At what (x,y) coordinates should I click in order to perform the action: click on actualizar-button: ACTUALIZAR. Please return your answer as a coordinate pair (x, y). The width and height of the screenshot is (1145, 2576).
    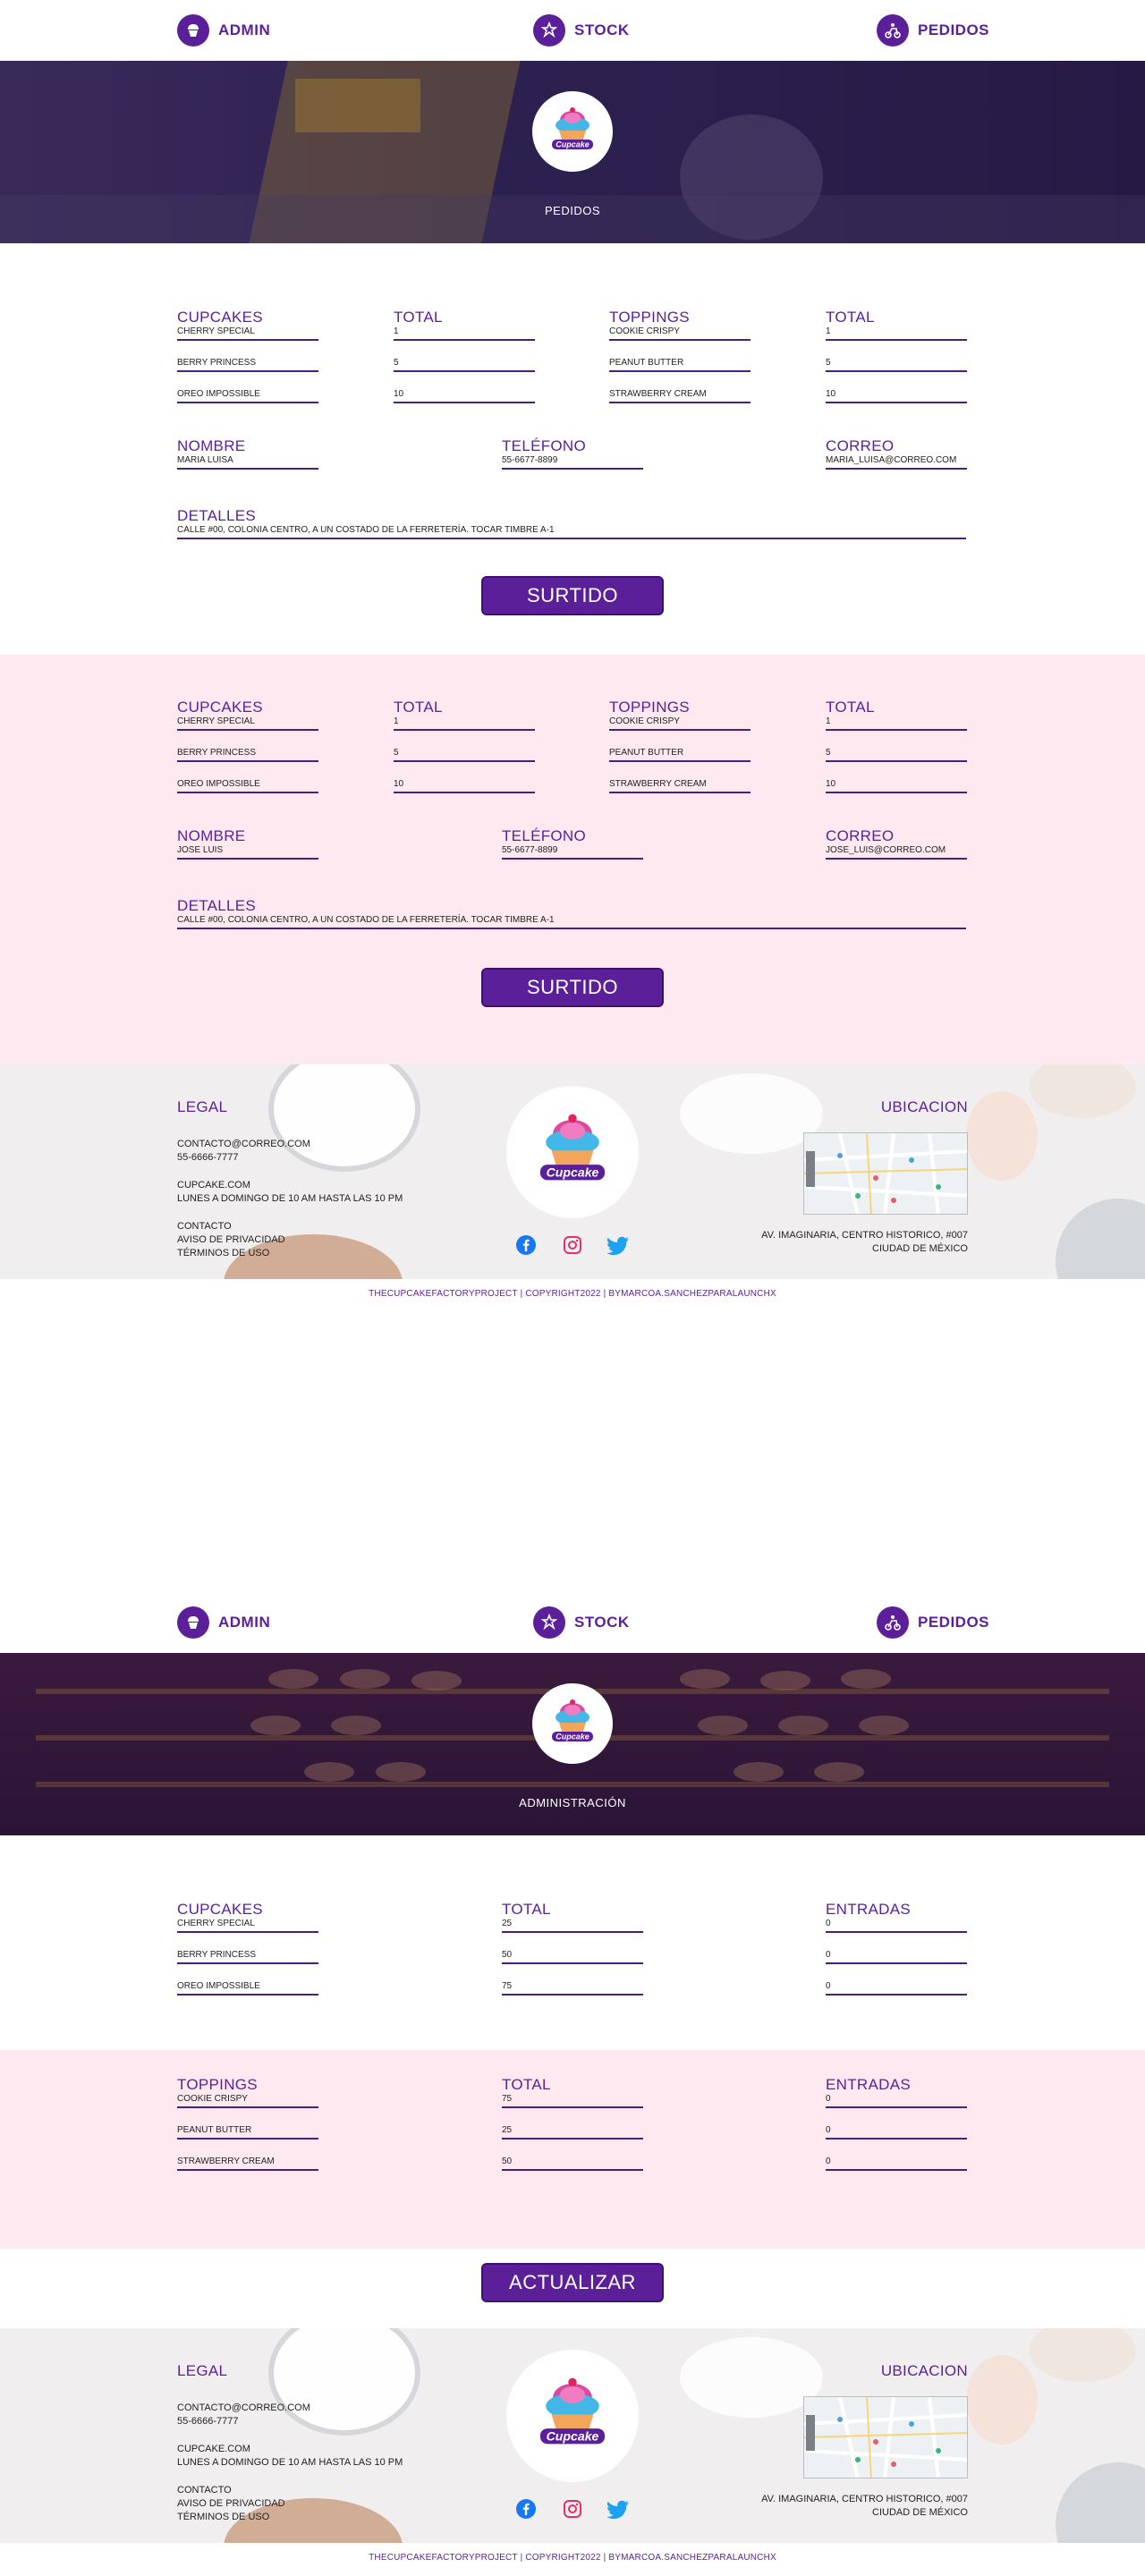
    Looking at the image, I should click on (572, 2282).